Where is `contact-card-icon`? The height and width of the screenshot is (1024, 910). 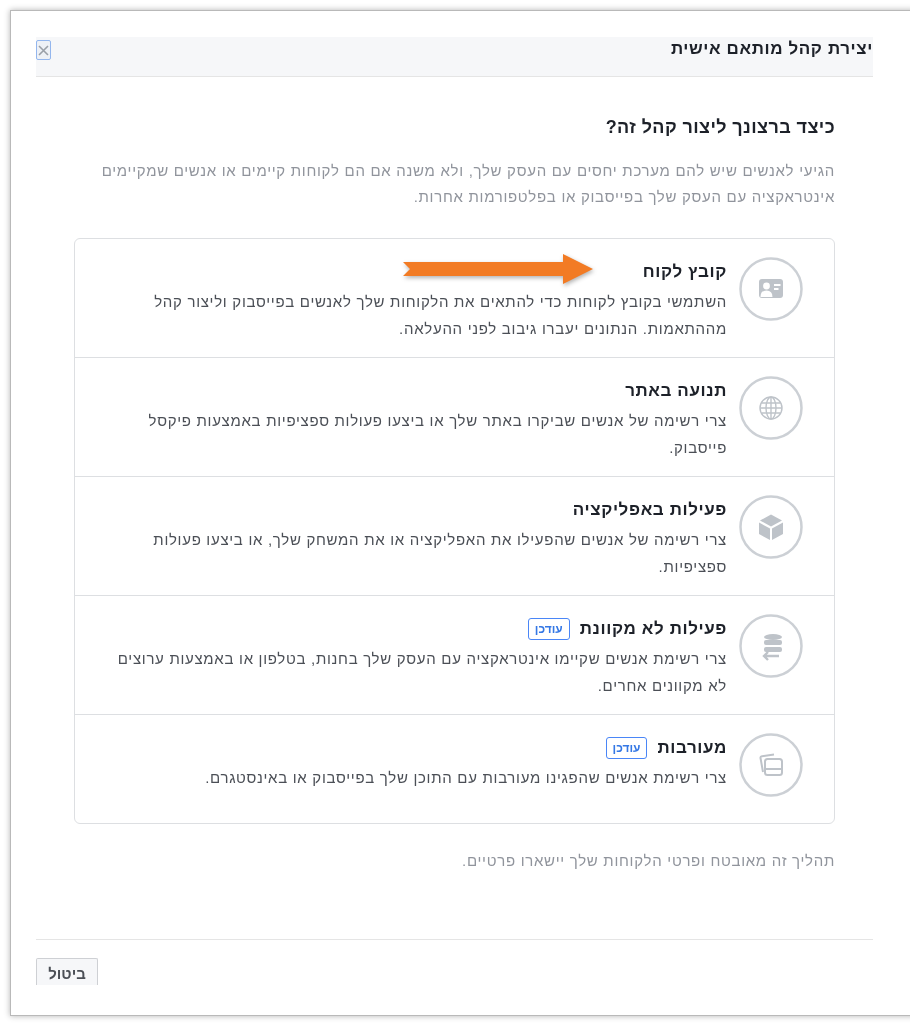
contact-card-icon is located at coordinates (771, 289).